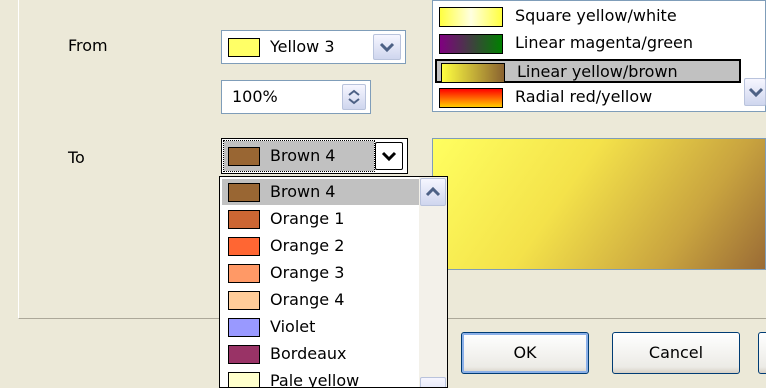  I want to click on to-dropdown-button, so click(389, 156).